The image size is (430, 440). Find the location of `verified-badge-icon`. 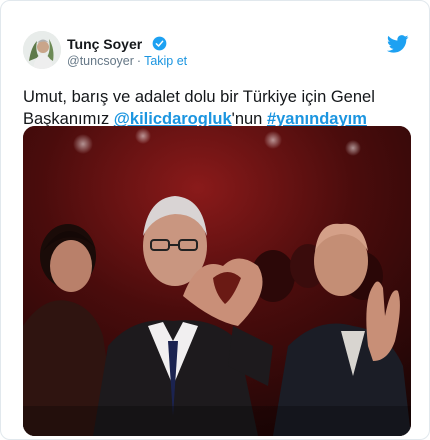

verified-badge-icon is located at coordinates (159, 43).